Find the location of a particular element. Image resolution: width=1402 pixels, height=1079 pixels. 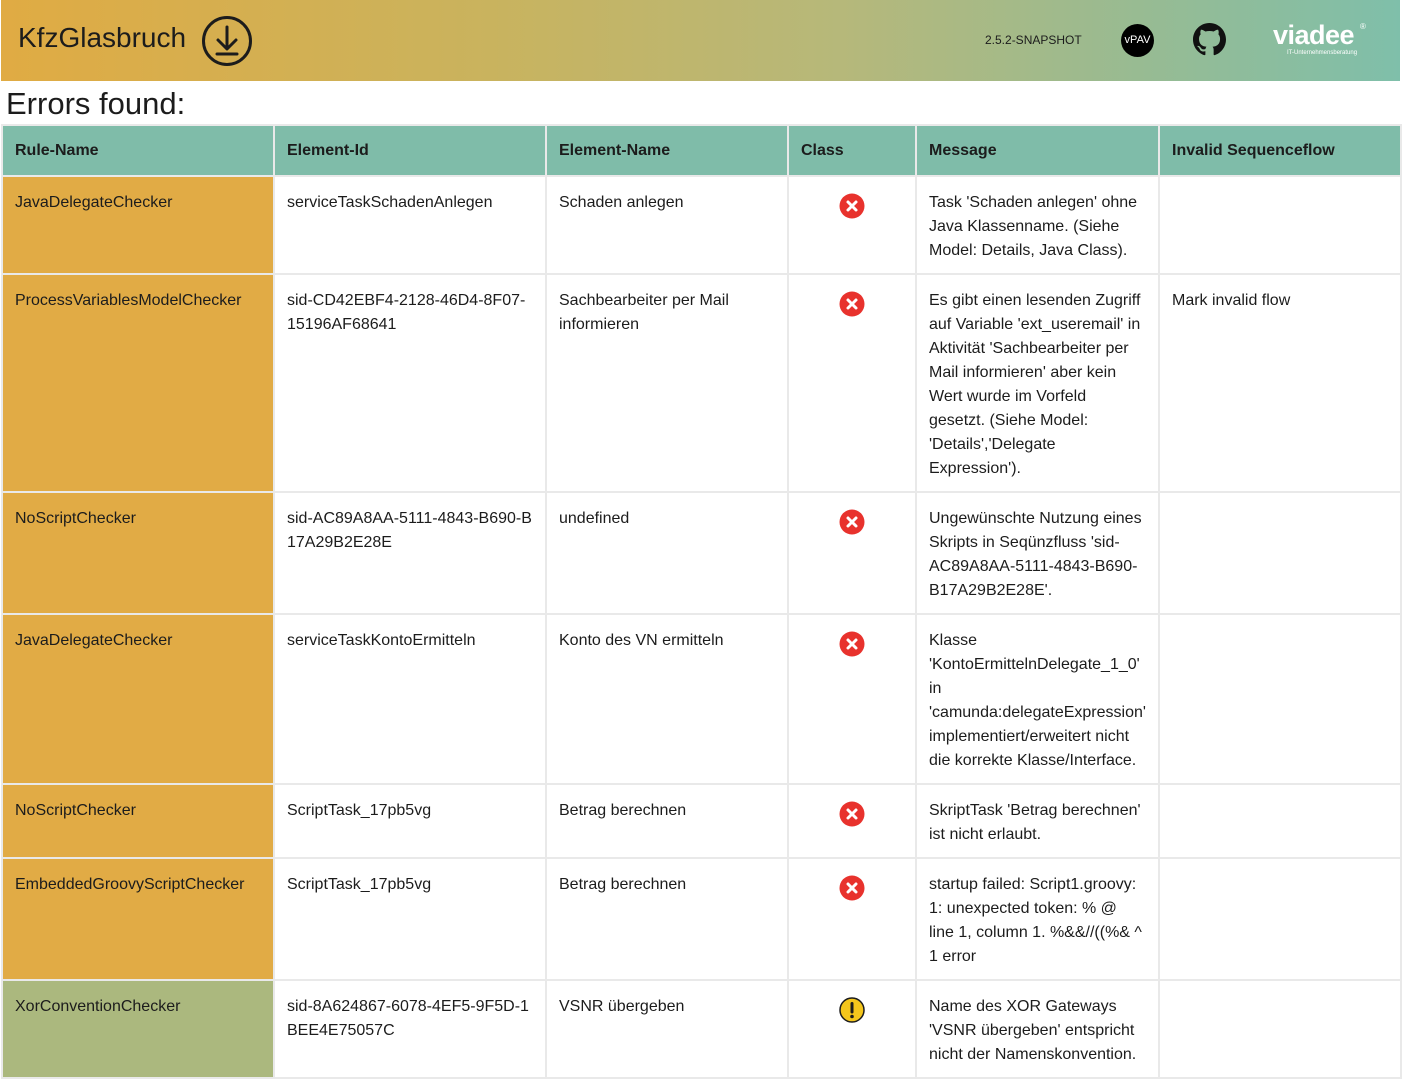

page-title: Errors found: is located at coordinates (96, 103).